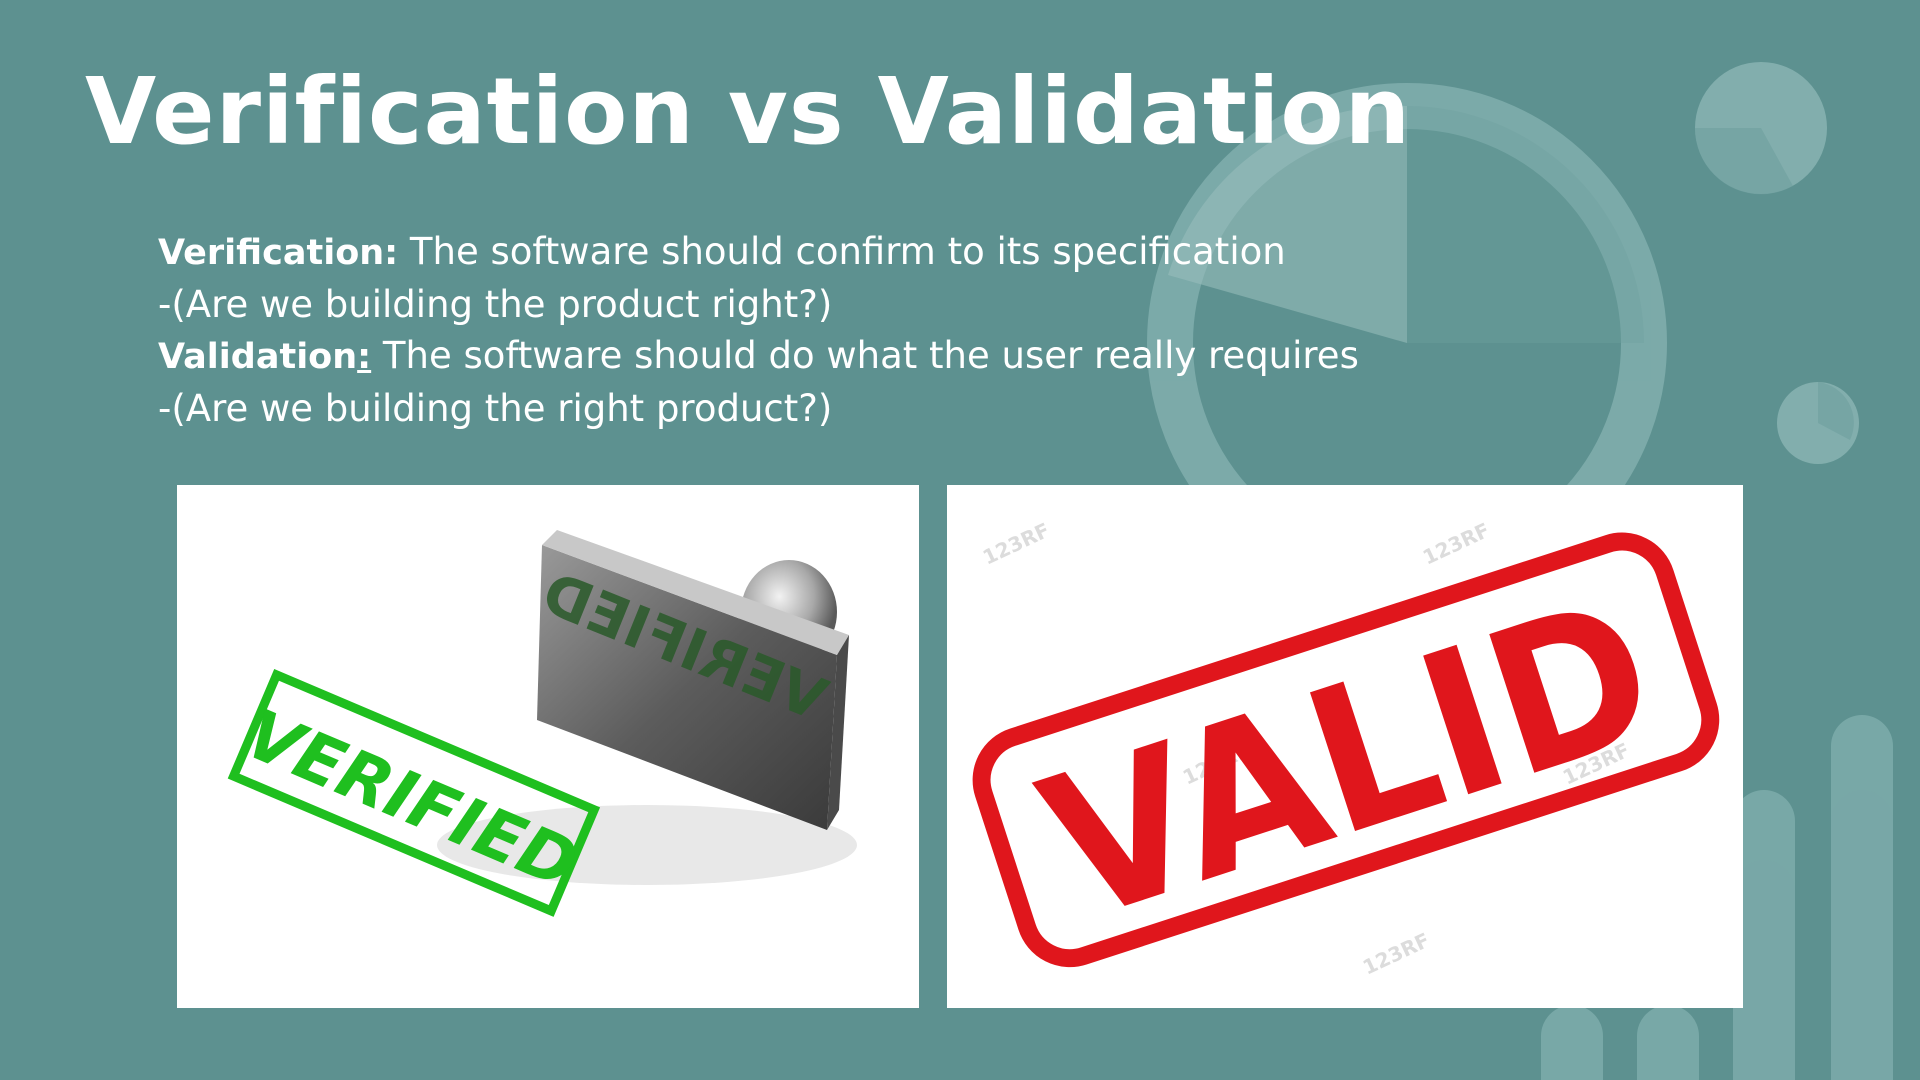  I want to click on verification-term: Verification:, so click(278, 253).